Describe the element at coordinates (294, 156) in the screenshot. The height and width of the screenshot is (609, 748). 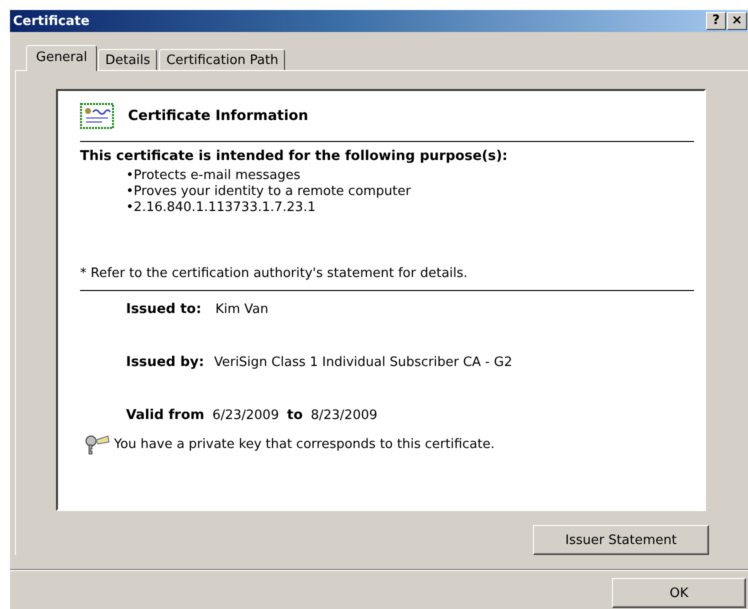
I see `purpose-heading: This certificate is intended for the following purpose(s):` at that location.